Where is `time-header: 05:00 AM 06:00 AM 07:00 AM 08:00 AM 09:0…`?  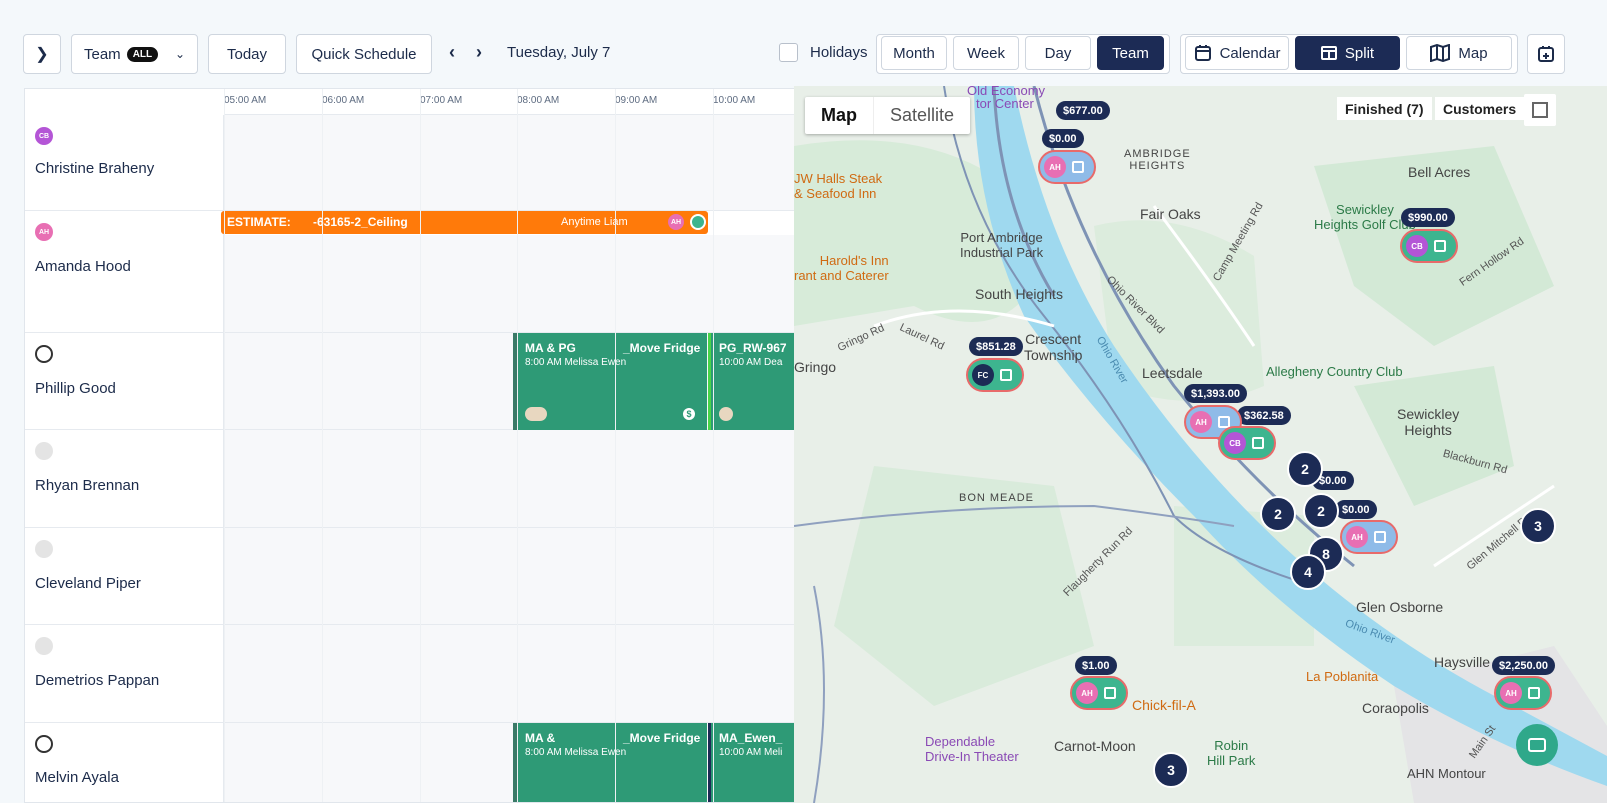 time-header: 05:00 AM 06:00 AM 07:00 AM 08:00 AM 09:0… is located at coordinates (512, 102).